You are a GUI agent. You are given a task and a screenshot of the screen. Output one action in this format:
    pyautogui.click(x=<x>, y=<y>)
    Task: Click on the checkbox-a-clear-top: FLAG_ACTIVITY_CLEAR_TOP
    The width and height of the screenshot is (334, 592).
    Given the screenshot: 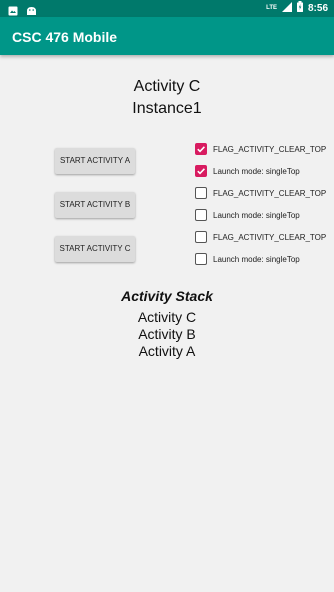 What is the action you would take?
    pyautogui.click(x=260, y=149)
    